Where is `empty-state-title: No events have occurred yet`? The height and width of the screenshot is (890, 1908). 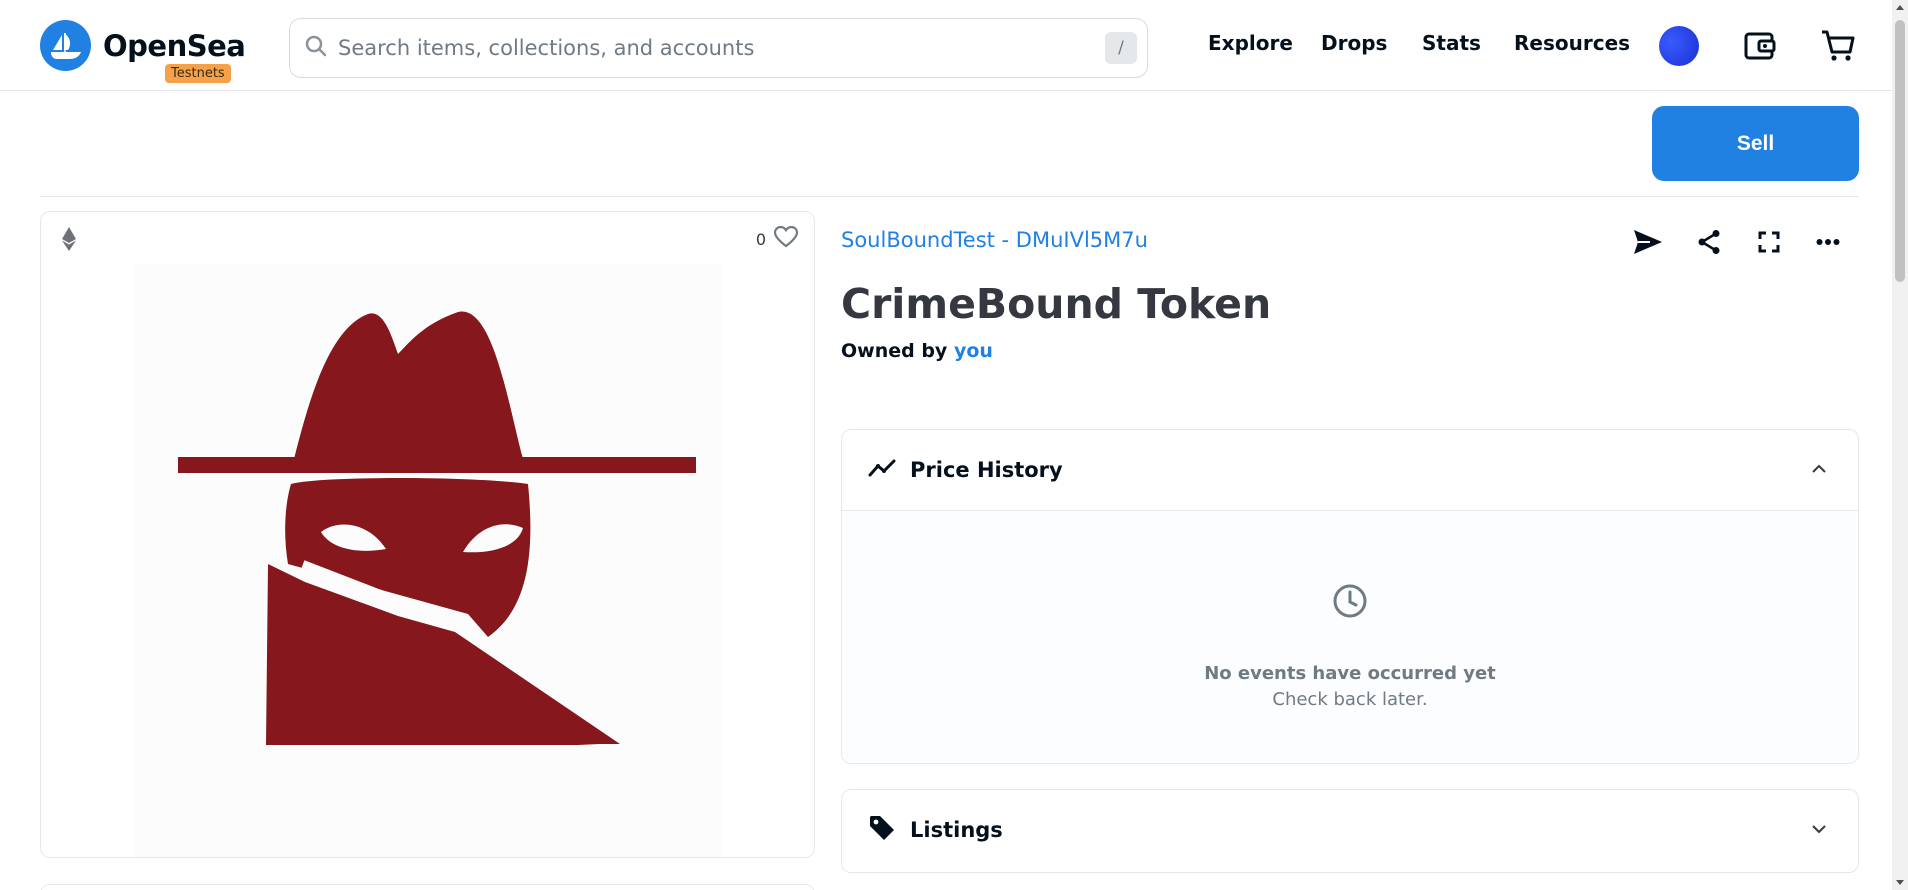
empty-state-title: No events have occurred yet is located at coordinates (1350, 673).